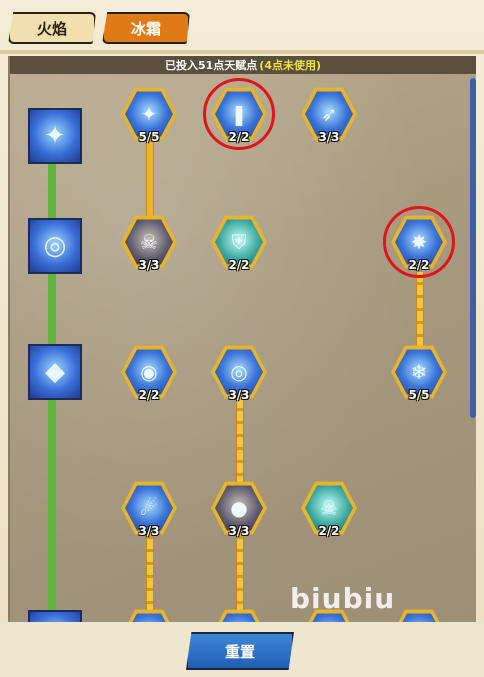  Describe the element at coordinates (343, 598) in the screenshot. I see `watermark: biubiu` at that location.